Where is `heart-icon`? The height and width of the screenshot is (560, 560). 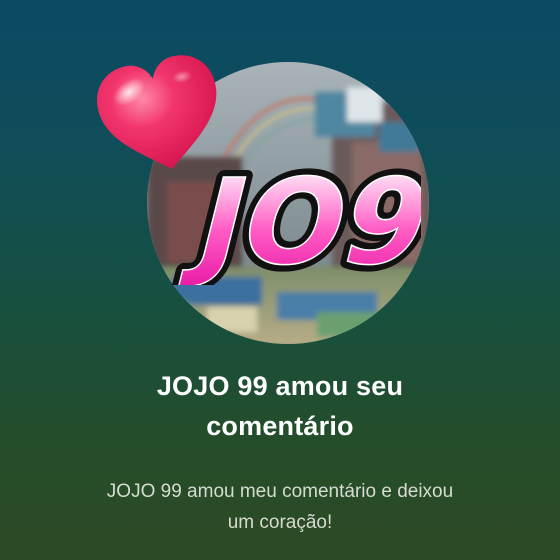
heart-icon is located at coordinates (157, 112).